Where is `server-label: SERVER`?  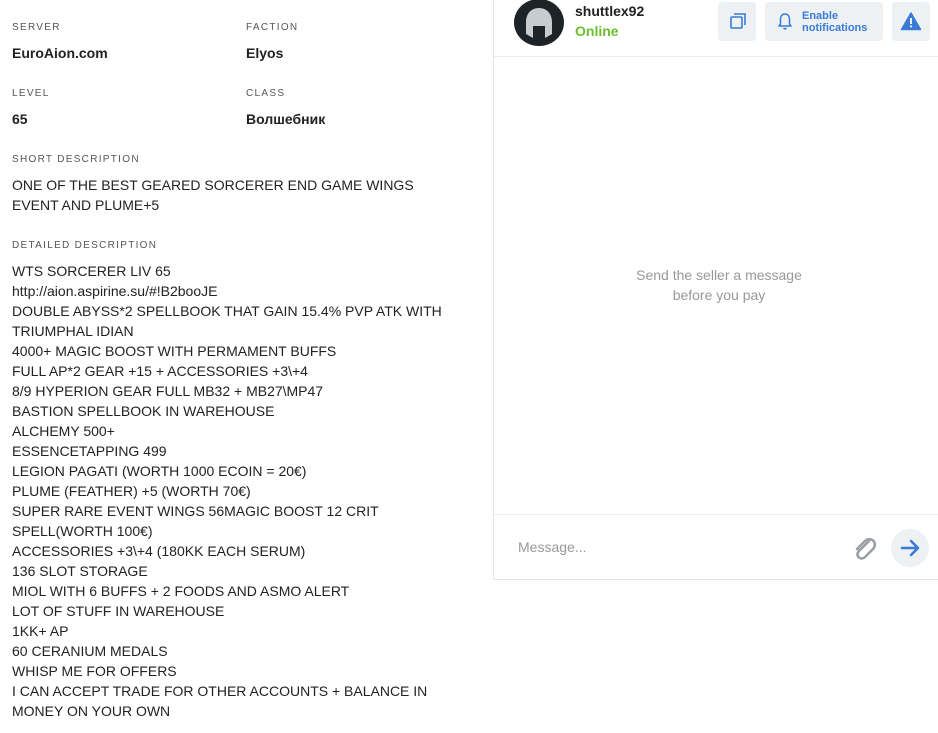
server-label: SERVER is located at coordinates (36, 27).